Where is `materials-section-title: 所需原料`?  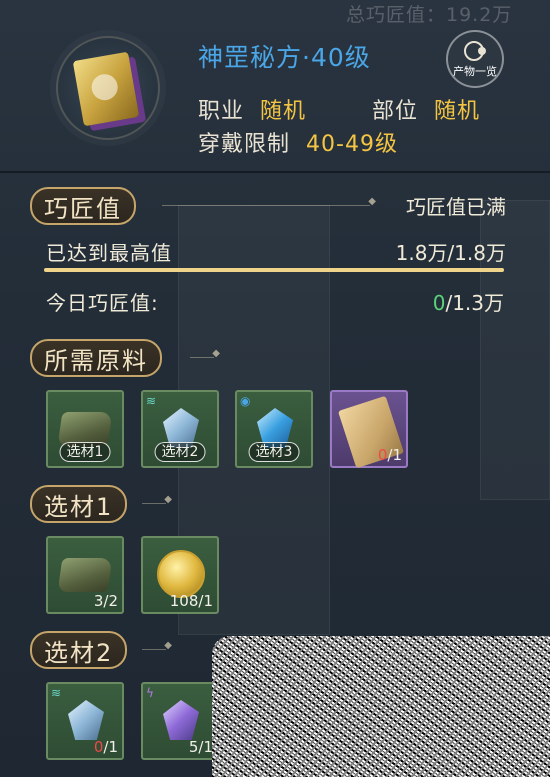
materials-section-title: 所需原料 is located at coordinates (96, 358).